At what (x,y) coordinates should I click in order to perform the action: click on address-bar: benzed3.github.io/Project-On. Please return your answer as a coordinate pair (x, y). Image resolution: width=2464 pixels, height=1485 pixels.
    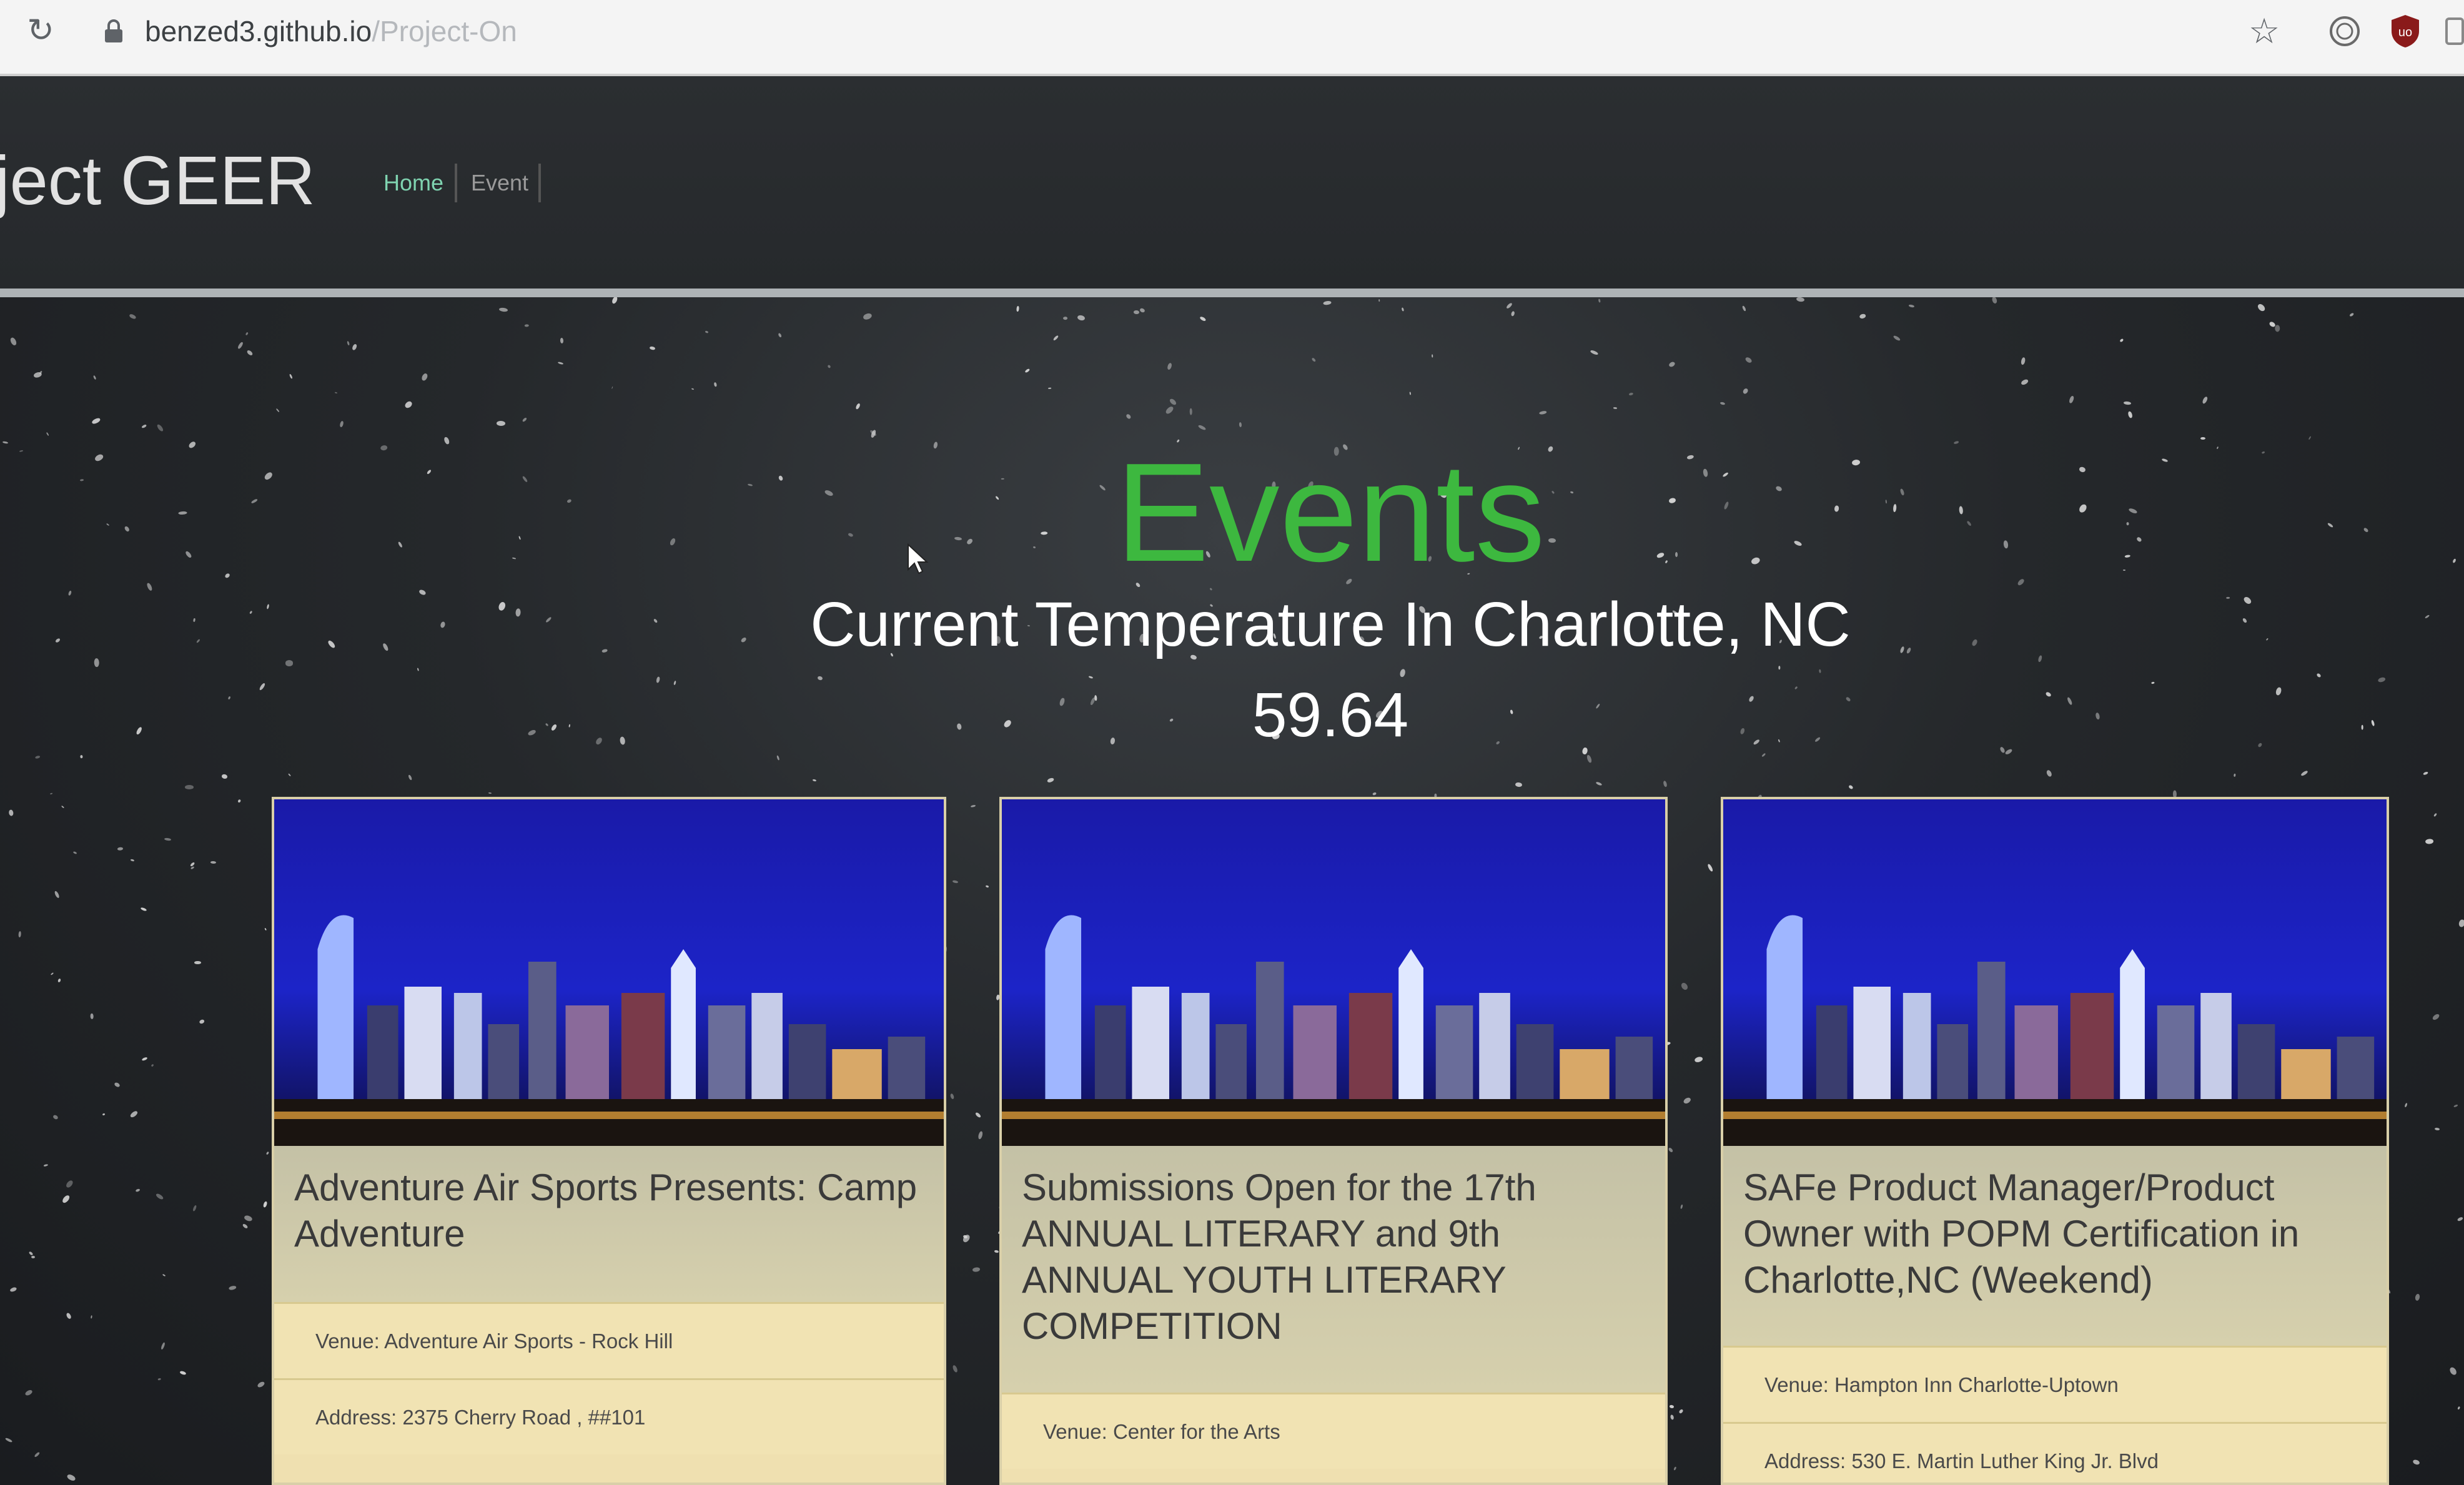
    Looking at the image, I should click on (331, 31).